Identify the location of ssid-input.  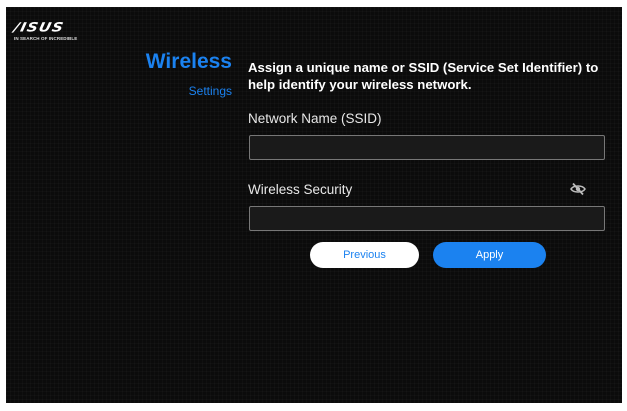
(427, 147).